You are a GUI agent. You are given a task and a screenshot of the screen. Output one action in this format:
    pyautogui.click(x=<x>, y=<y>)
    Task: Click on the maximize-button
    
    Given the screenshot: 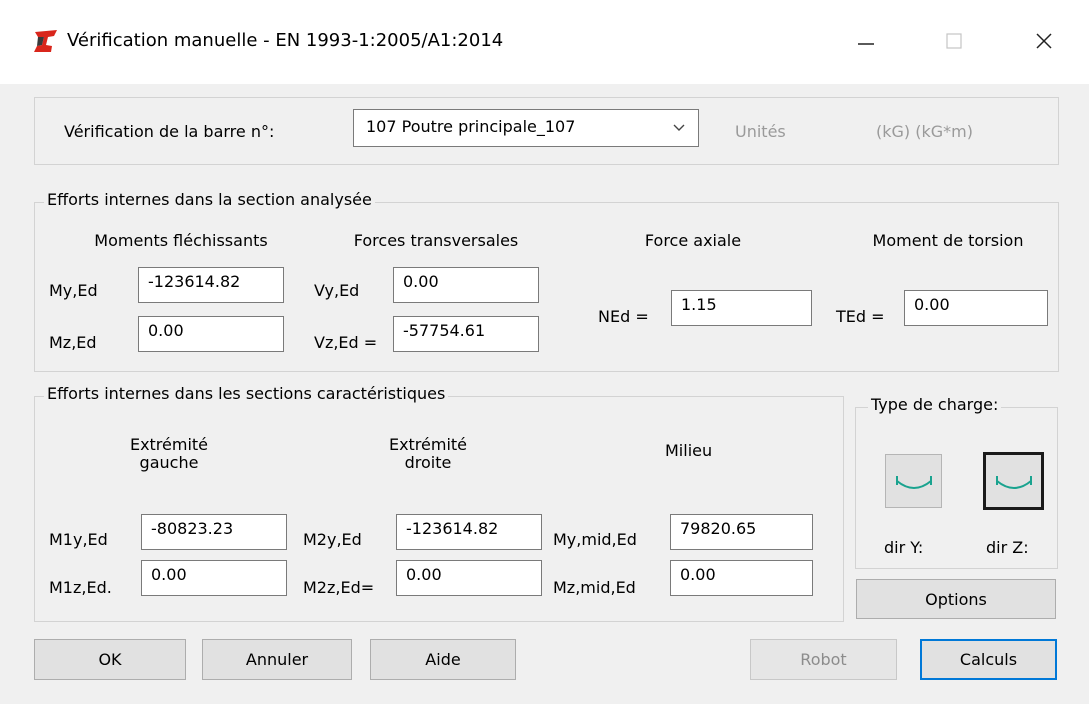 What is the action you would take?
    pyautogui.click(x=954, y=41)
    